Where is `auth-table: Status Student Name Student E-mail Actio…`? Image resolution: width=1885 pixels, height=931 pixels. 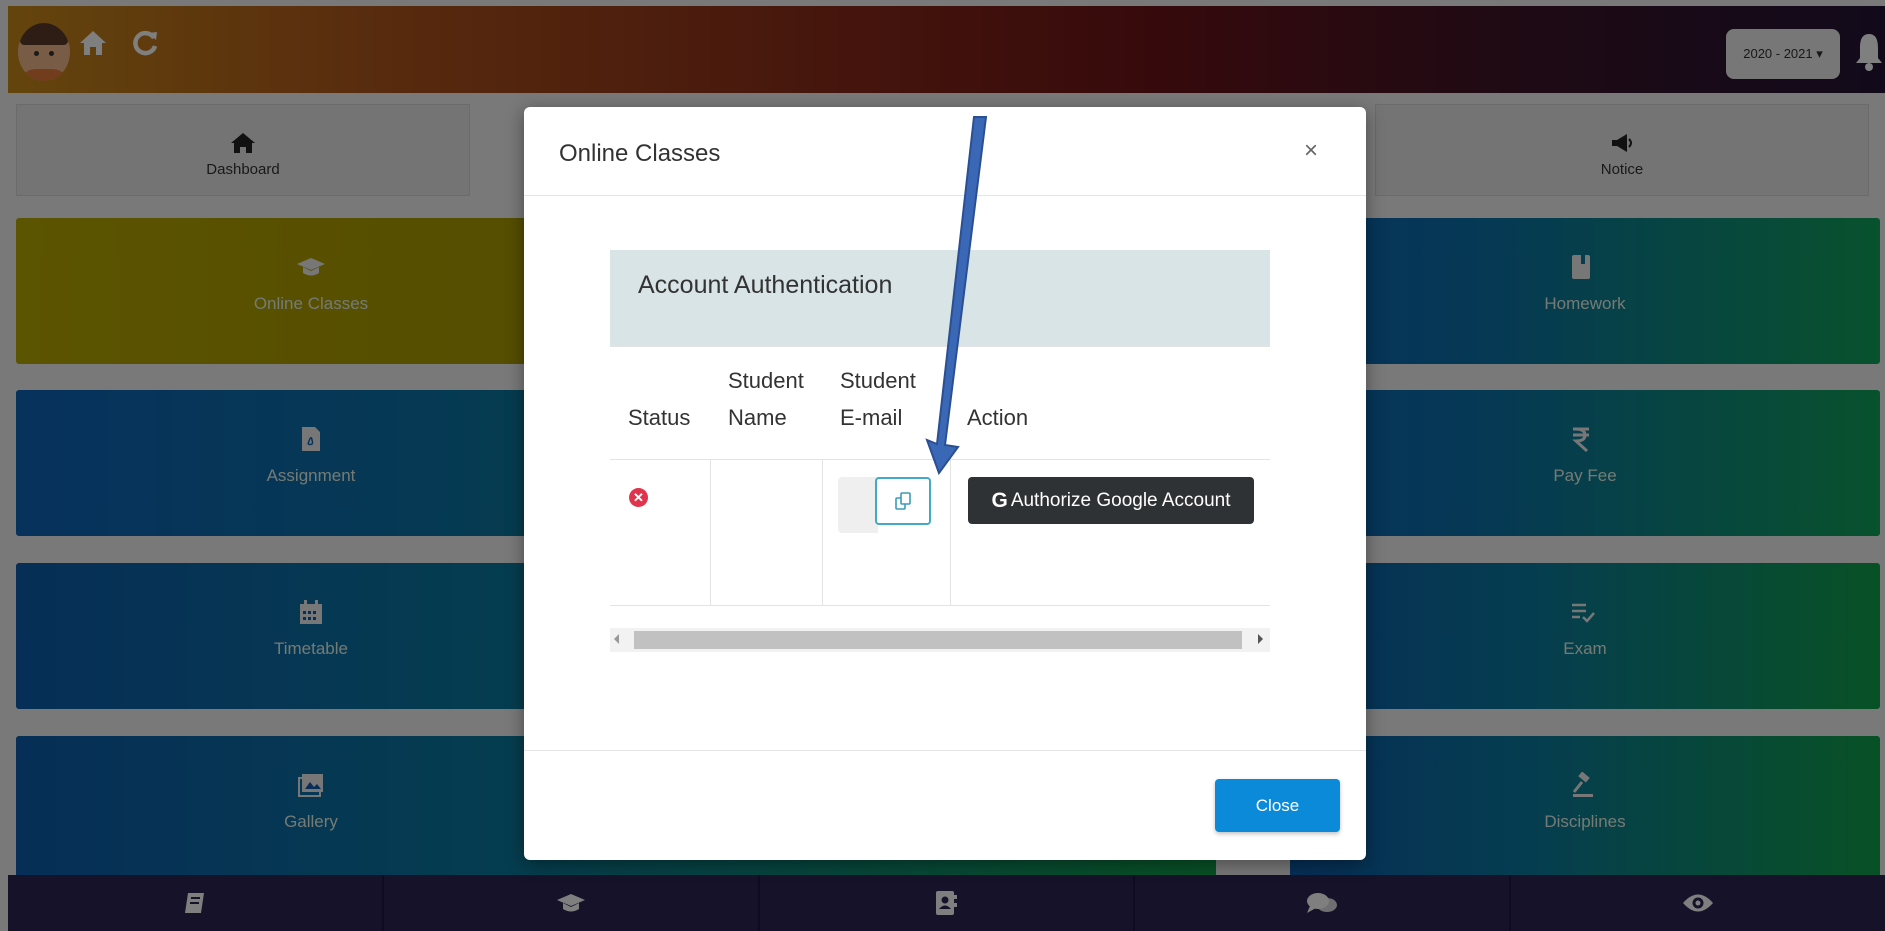 auth-table: Status Student Name Student E-mail Actio… is located at coordinates (940, 476).